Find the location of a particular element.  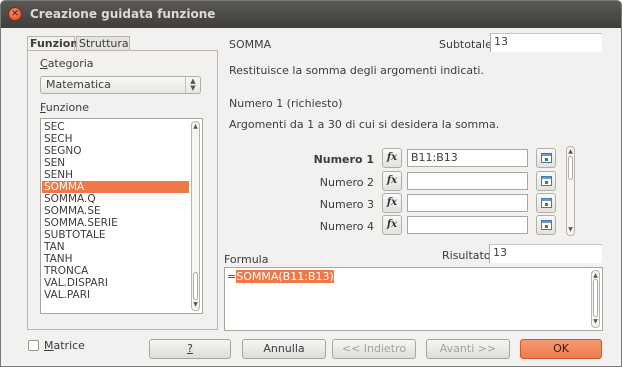

argument-label-1: Numero 1 is located at coordinates (339, 159).